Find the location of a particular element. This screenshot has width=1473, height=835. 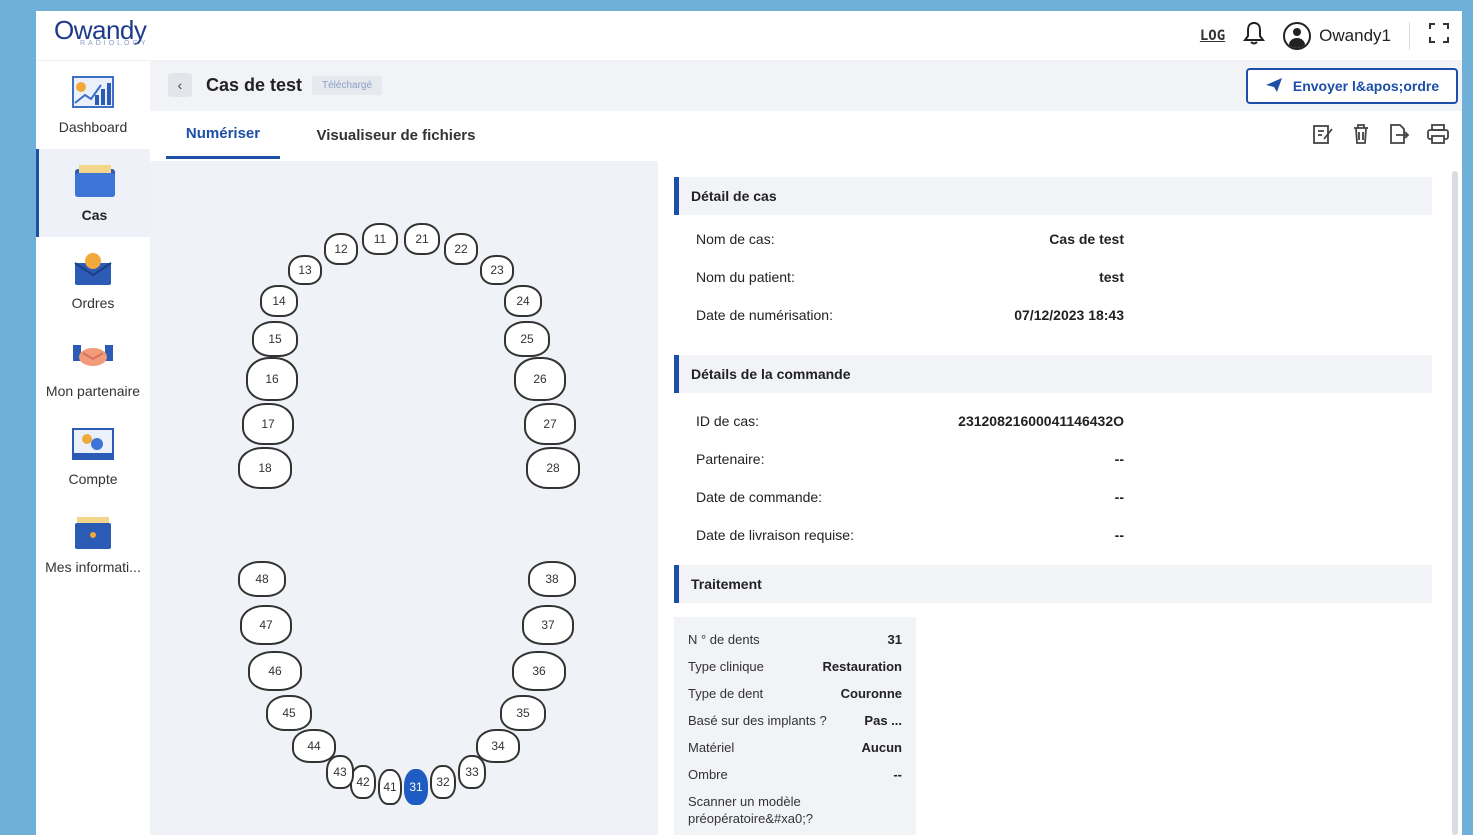

sidebar-item-label: Cas is located at coordinates (94, 215).